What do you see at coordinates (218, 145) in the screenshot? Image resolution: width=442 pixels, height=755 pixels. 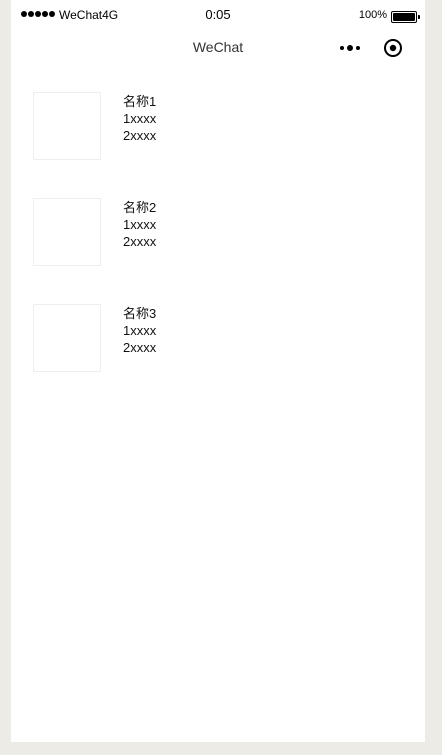 I see `list-item: 名称1 1xxxx 2xxxx` at bounding box center [218, 145].